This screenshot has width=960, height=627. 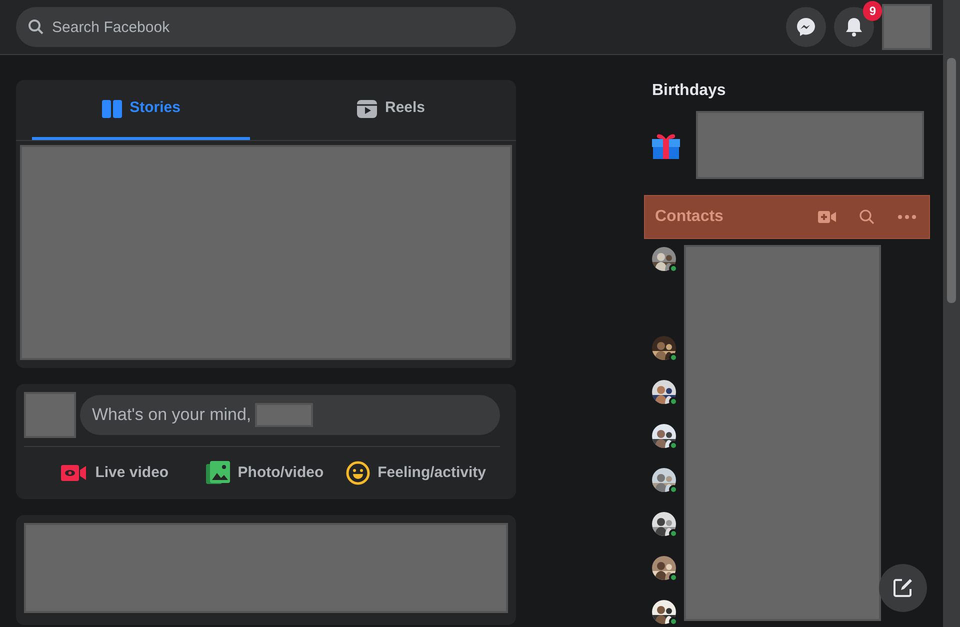 What do you see at coordinates (265, 473) in the screenshot?
I see `composer-action-button: Photo/video` at bounding box center [265, 473].